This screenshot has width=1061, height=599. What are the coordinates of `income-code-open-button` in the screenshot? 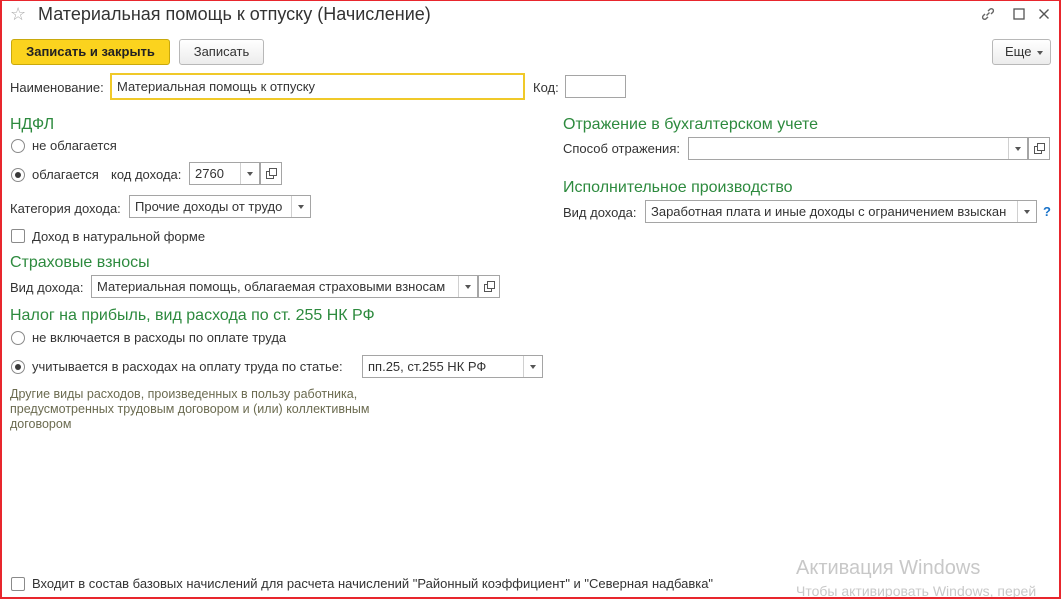 It's located at (271, 173).